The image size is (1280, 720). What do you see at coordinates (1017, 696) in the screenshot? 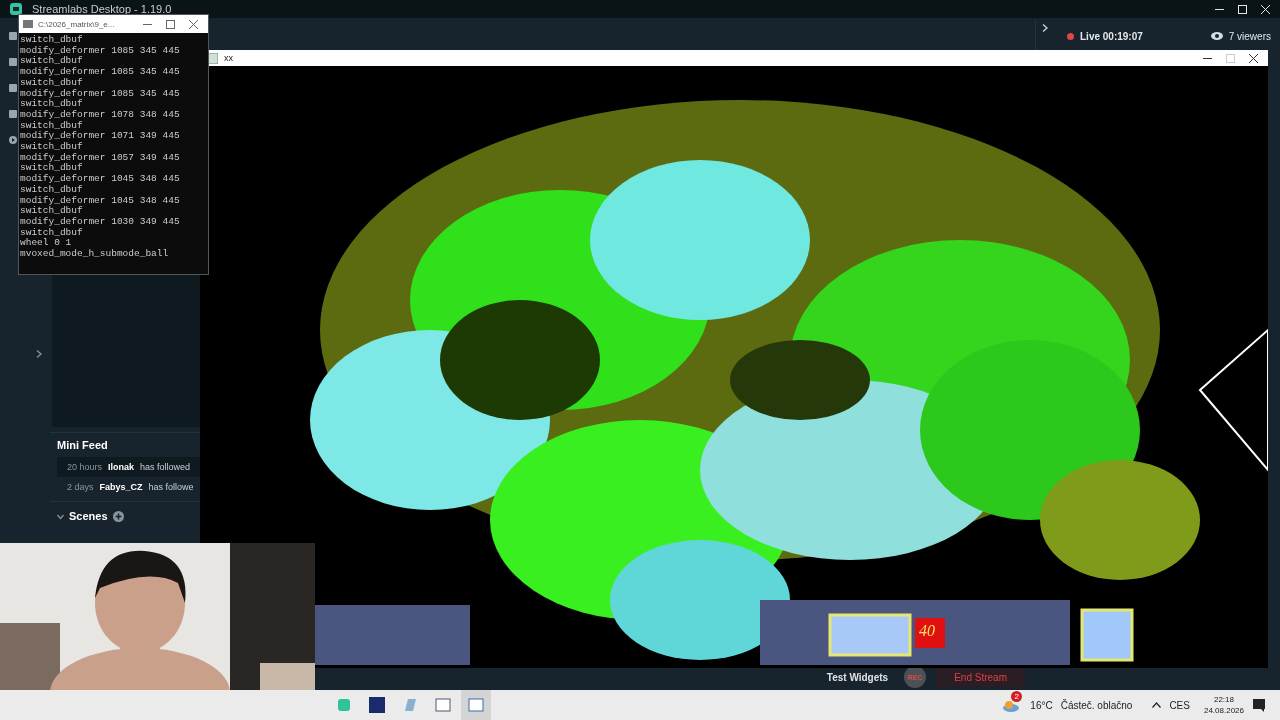
I see `notification-badge: 2` at bounding box center [1017, 696].